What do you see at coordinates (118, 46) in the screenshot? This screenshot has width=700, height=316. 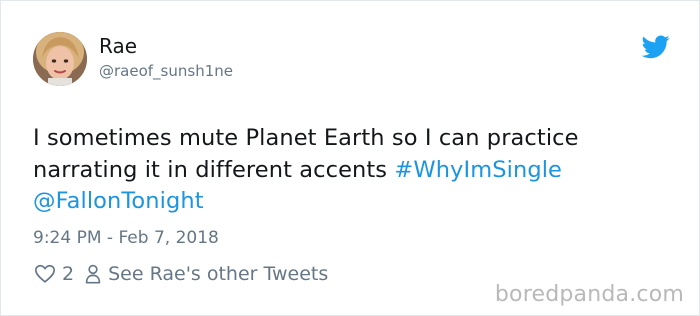 I see `display-name: Rae` at bounding box center [118, 46].